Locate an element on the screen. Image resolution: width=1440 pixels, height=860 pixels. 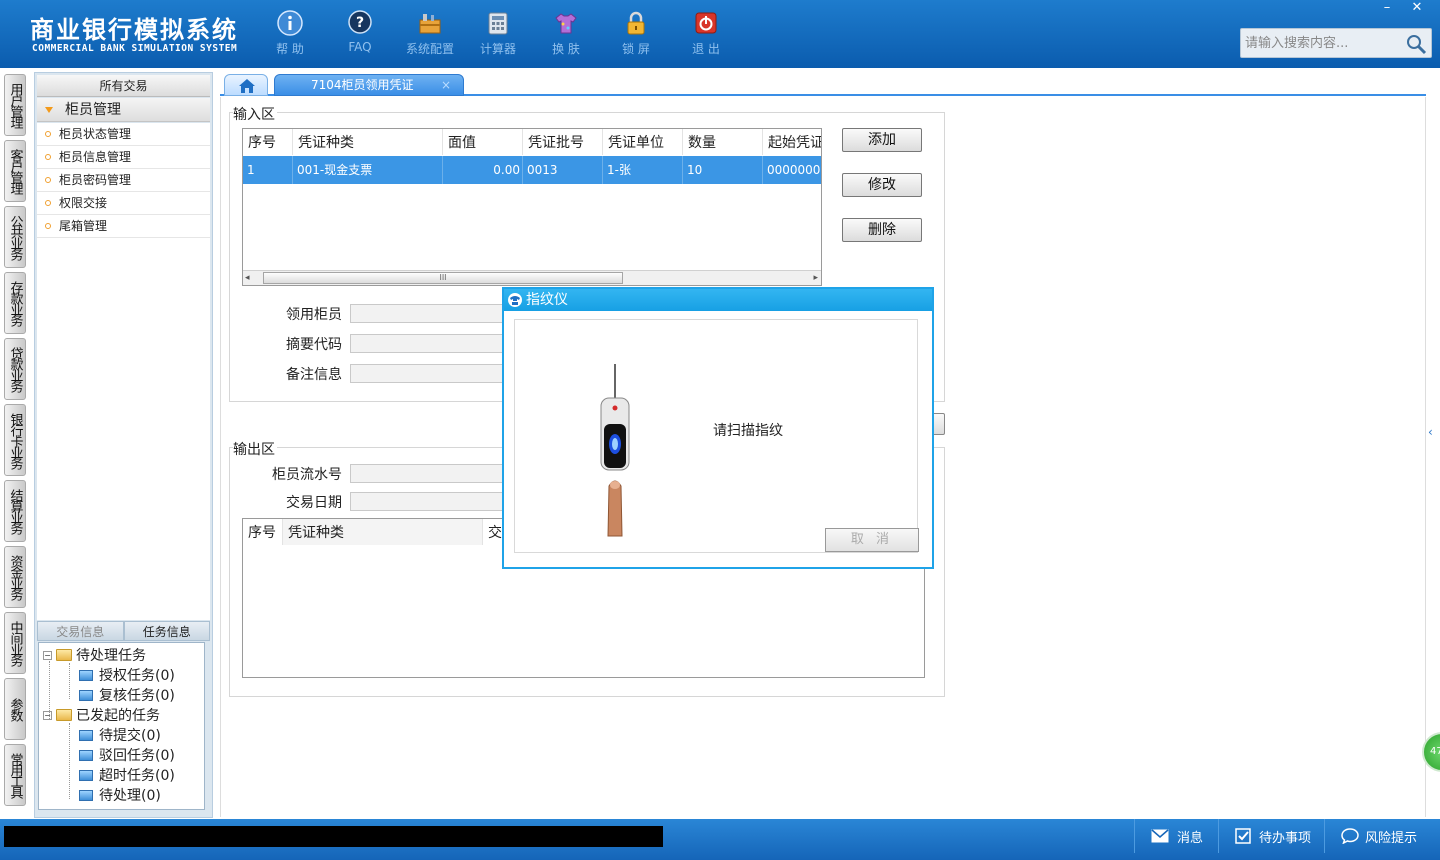
tree-node-timeout: 超时任务(0) is located at coordinates (127, 775).